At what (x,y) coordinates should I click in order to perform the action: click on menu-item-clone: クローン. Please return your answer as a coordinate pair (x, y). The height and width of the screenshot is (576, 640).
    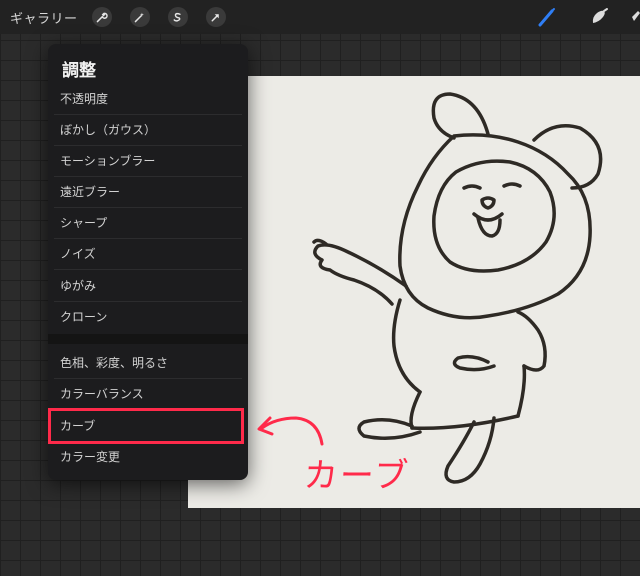
    Looking at the image, I should click on (148, 317).